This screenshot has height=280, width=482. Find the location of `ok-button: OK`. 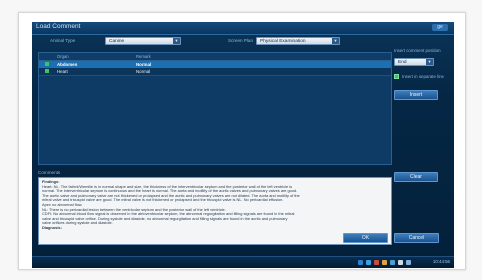

ok-button: OK is located at coordinates (365, 238).